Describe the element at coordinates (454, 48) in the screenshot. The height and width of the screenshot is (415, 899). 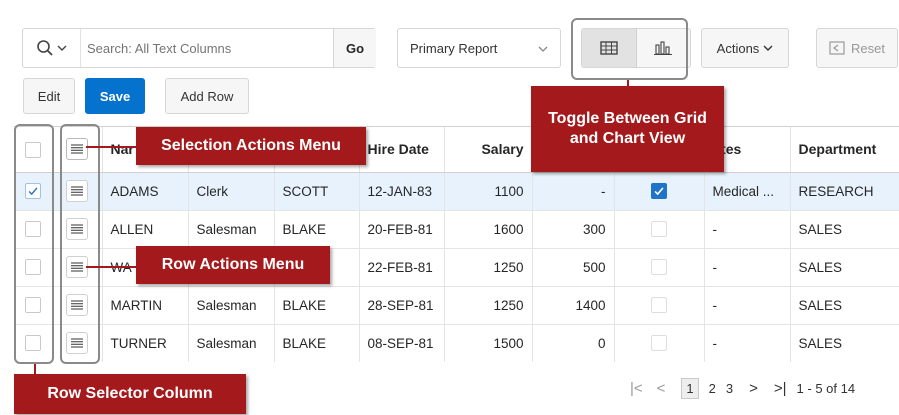
I see `report-select-label: Primary Report` at that location.